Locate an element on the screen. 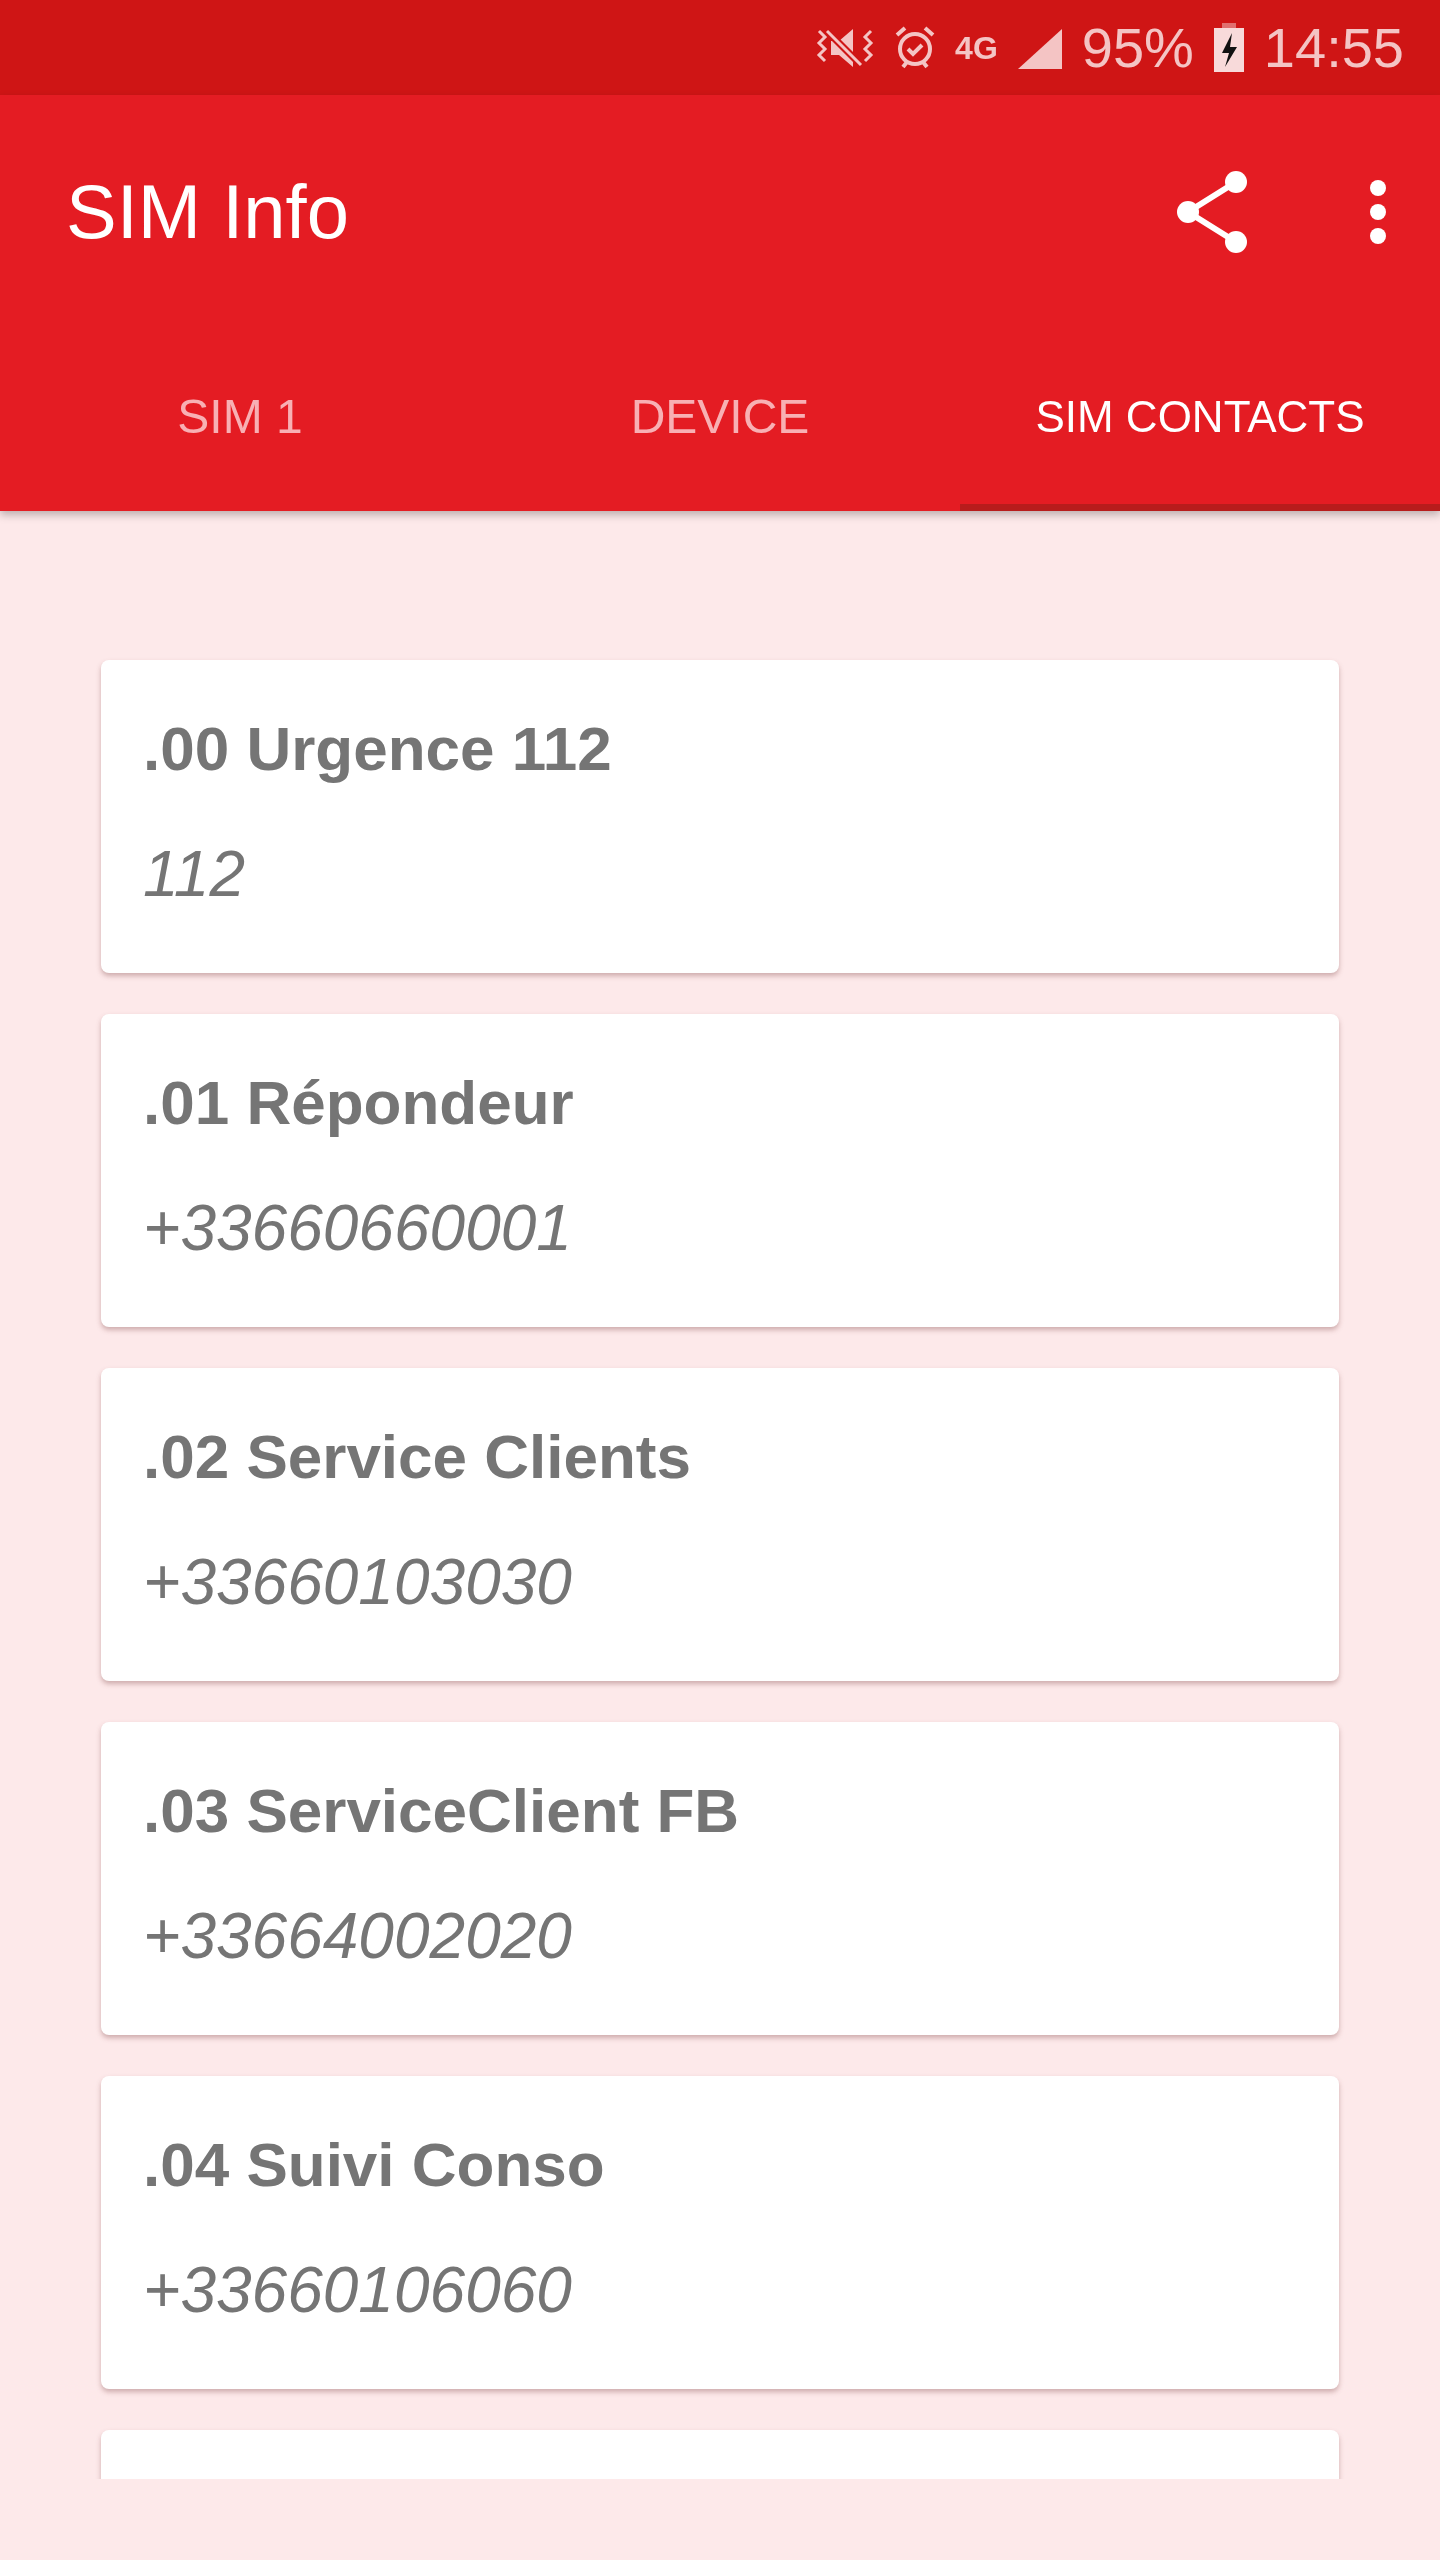 The image size is (1440, 2560). contact-card: .01 Répondeur +33660660001 is located at coordinates (720, 1170).